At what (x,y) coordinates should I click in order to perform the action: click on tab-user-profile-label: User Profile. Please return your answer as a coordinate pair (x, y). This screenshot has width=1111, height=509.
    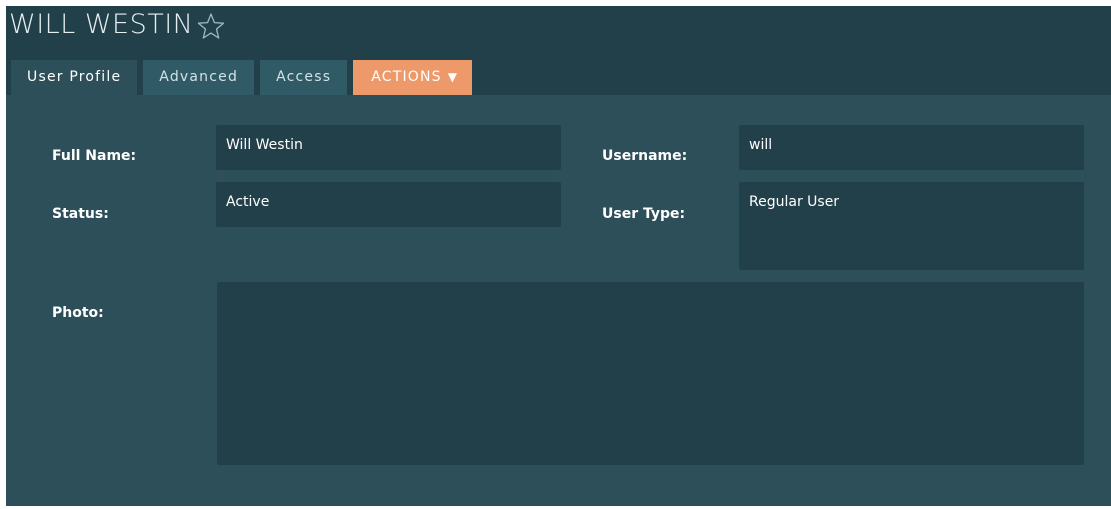
    Looking at the image, I should click on (74, 77).